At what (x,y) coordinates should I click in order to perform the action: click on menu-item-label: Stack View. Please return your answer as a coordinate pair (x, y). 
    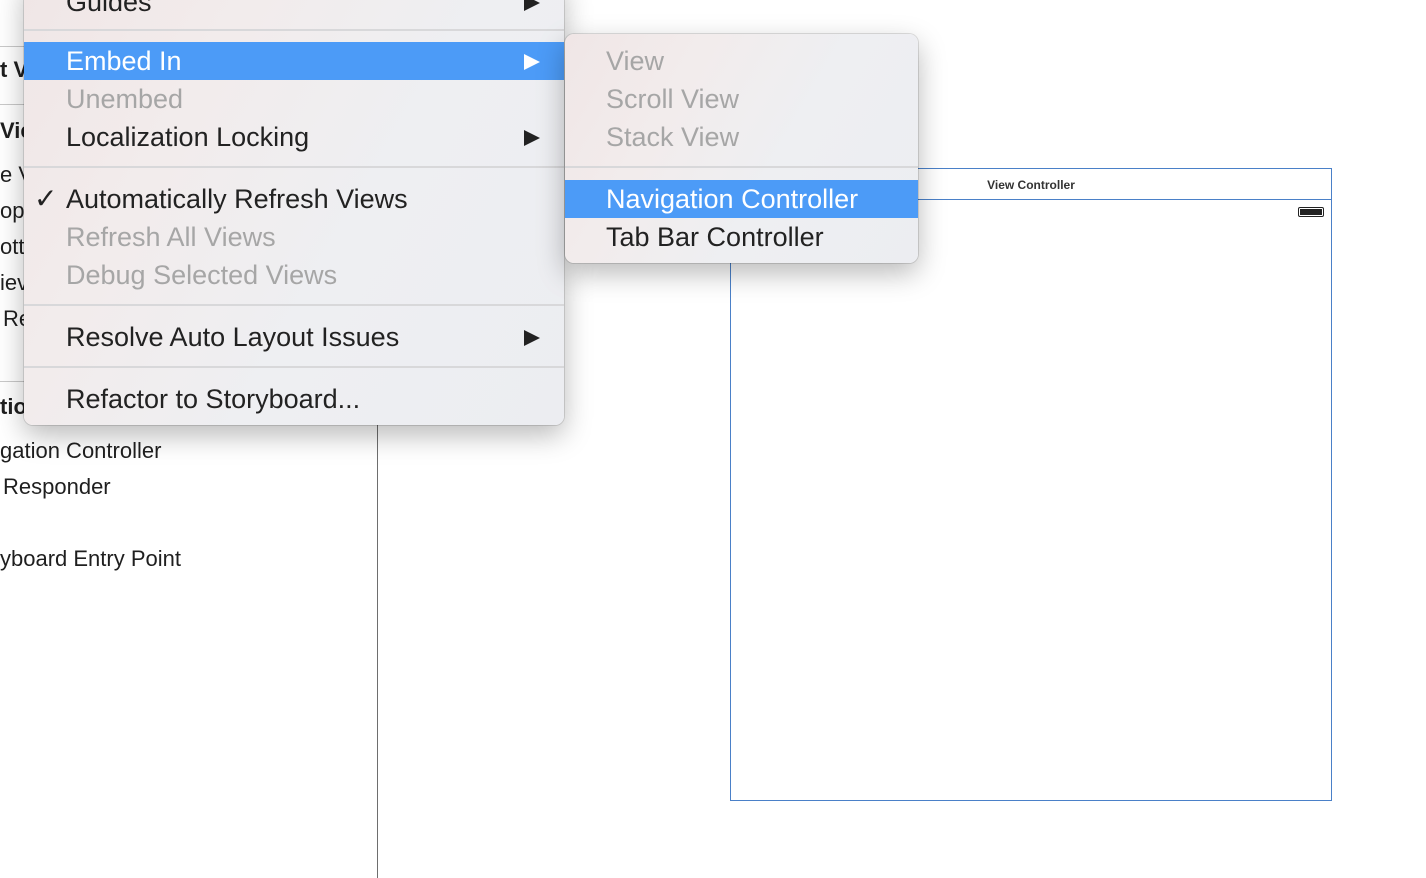
    Looking at the image, I should click on (673, 137).